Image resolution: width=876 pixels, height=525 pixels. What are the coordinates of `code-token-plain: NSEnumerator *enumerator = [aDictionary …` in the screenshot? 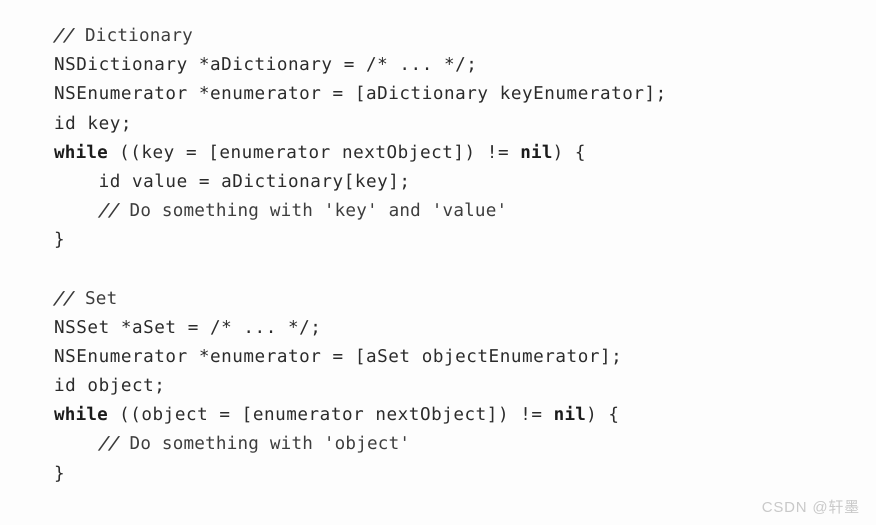 It's located at (360, 94).